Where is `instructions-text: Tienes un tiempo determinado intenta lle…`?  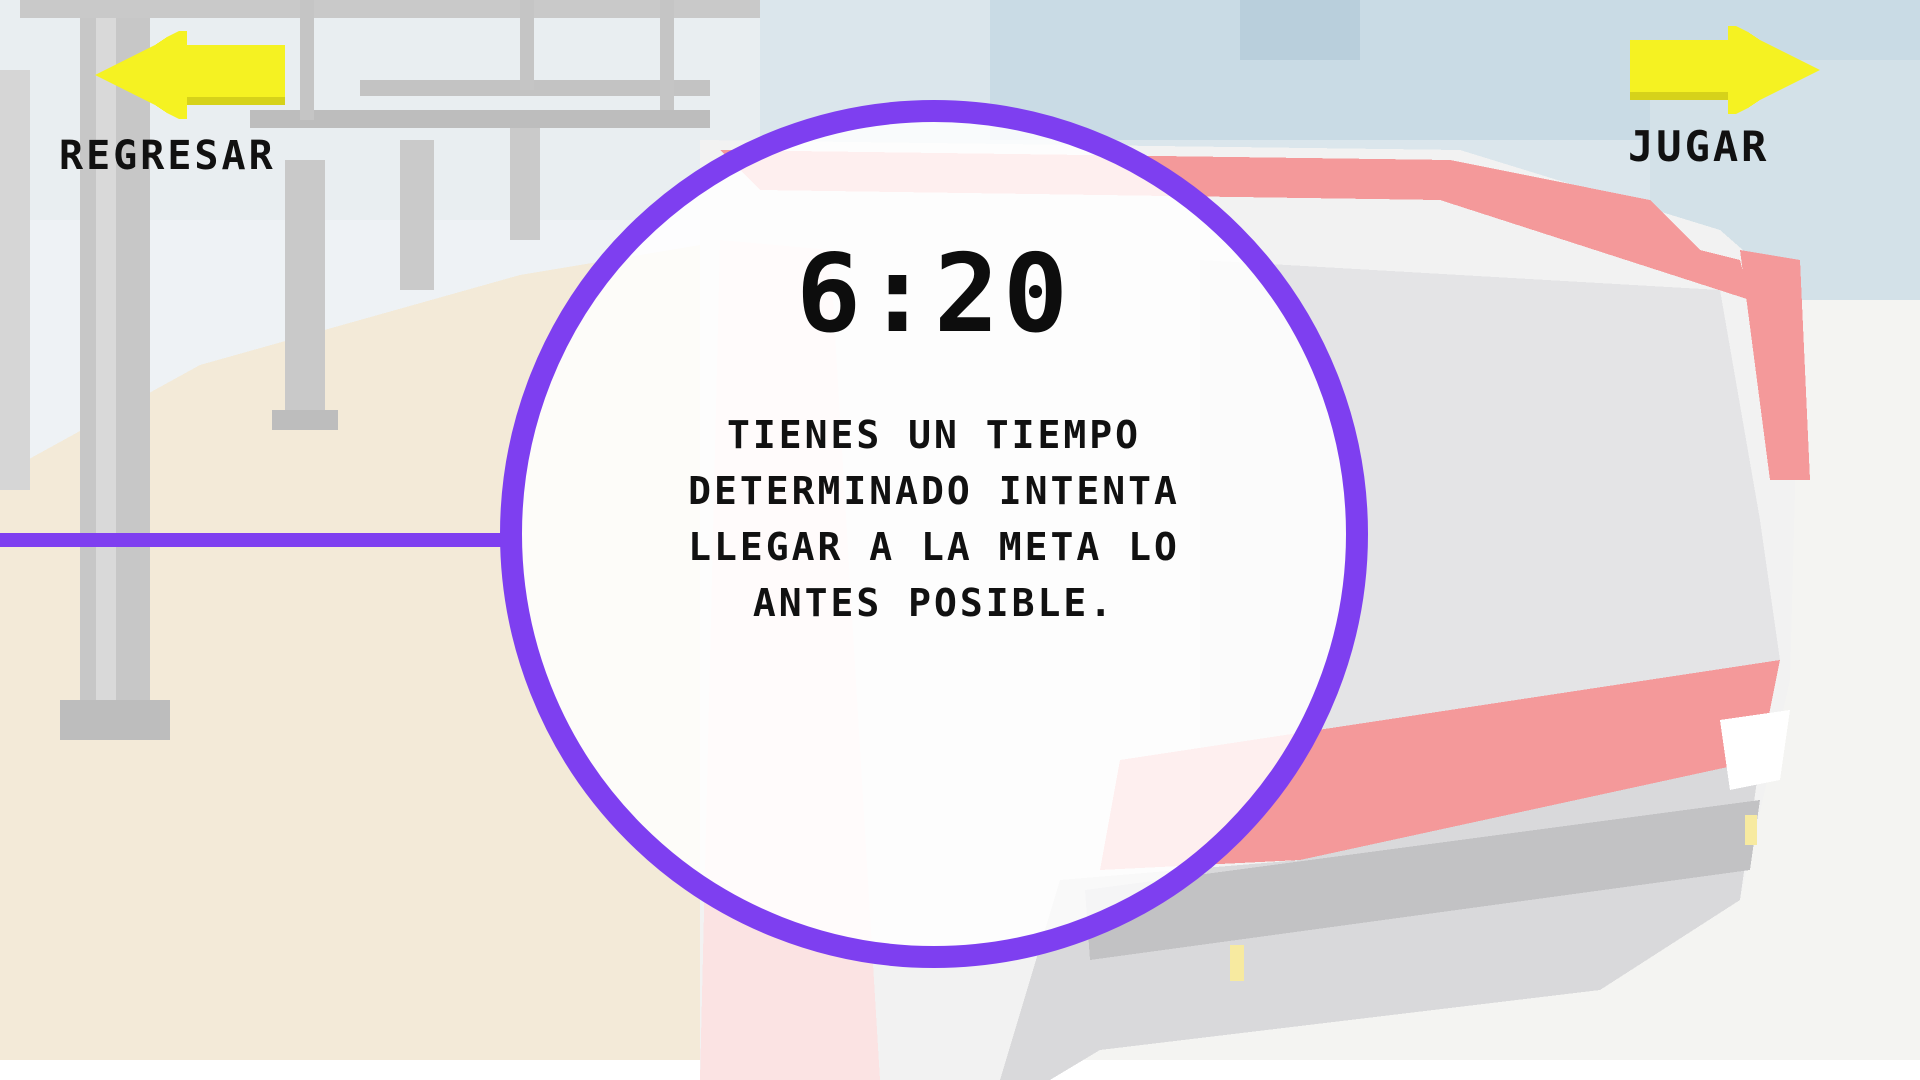
instructions-text: Tienes un tiempo determinado intenta lle… is located at coordinates (934, 519).